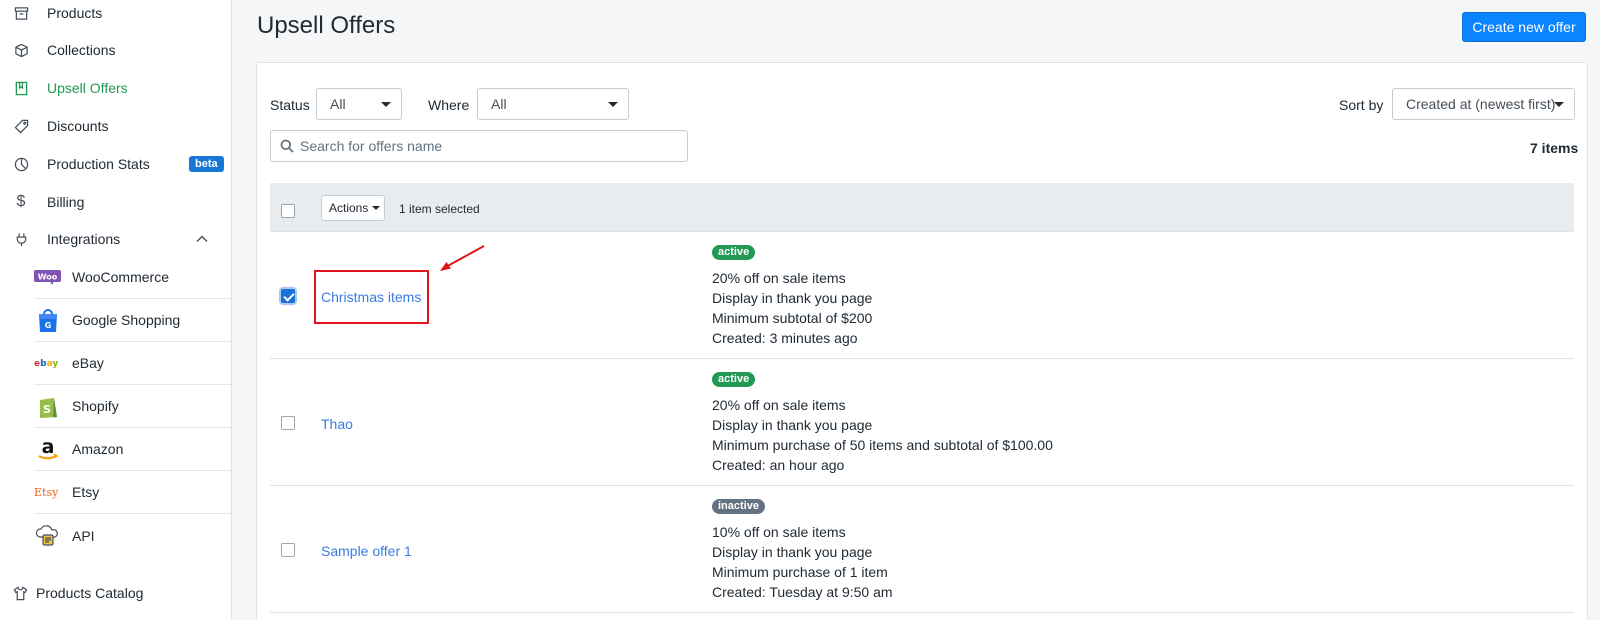  I want to click on woocommerce-logo-icon: Woo, so click(47, 277).